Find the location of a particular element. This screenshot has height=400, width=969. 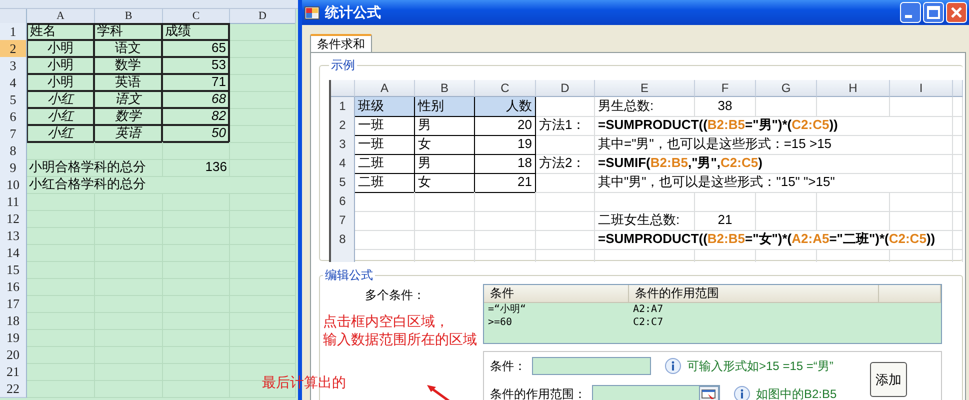

table-cell: 性别 is located at coordinates (445, 107).